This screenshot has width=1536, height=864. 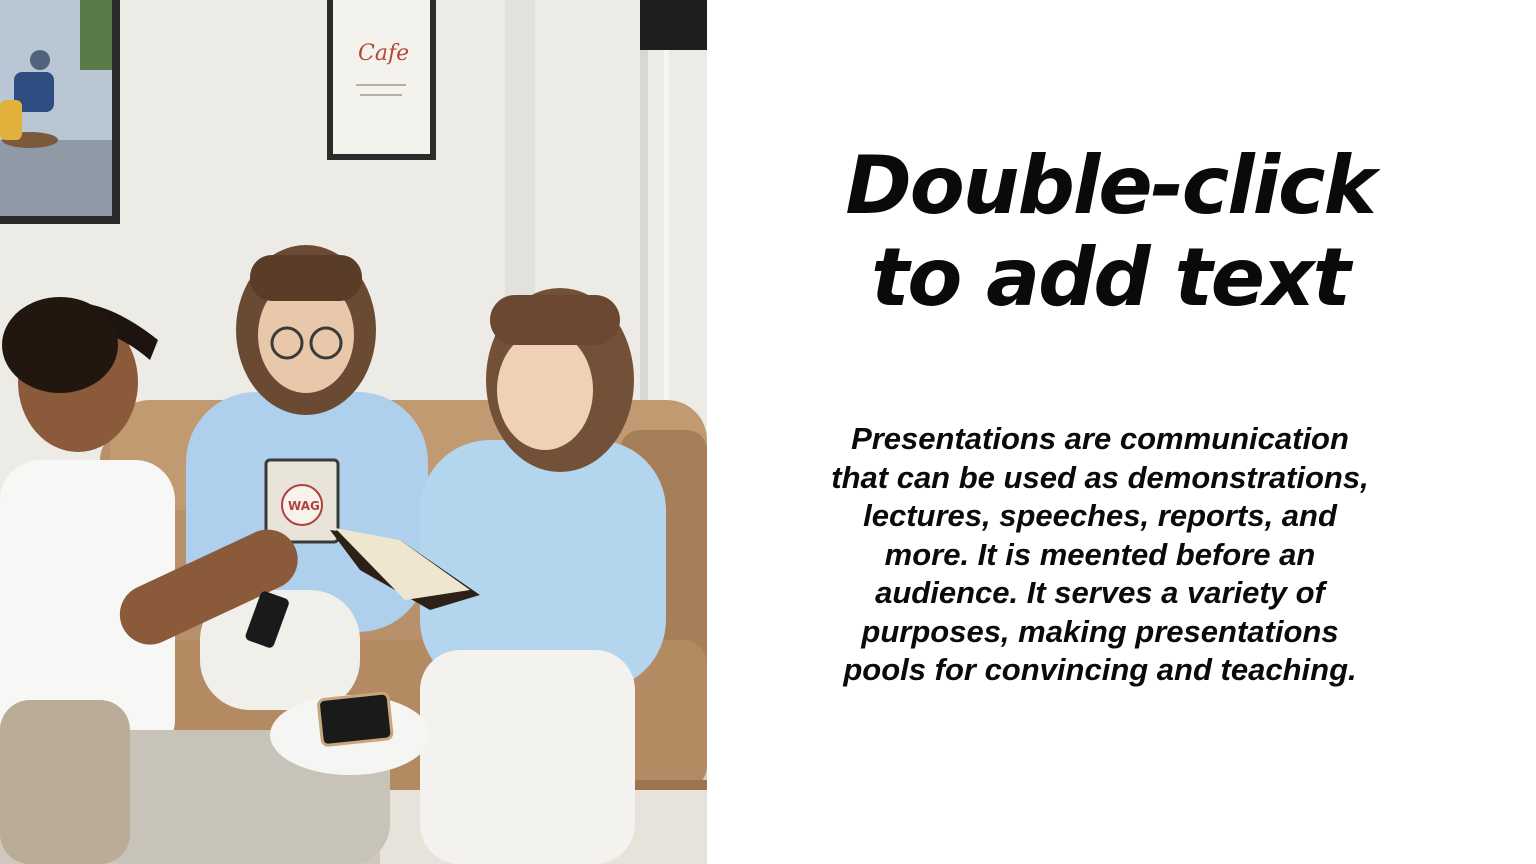 I want to click on slide-title-line-1: Double-click, so click(x=1110, y=185).